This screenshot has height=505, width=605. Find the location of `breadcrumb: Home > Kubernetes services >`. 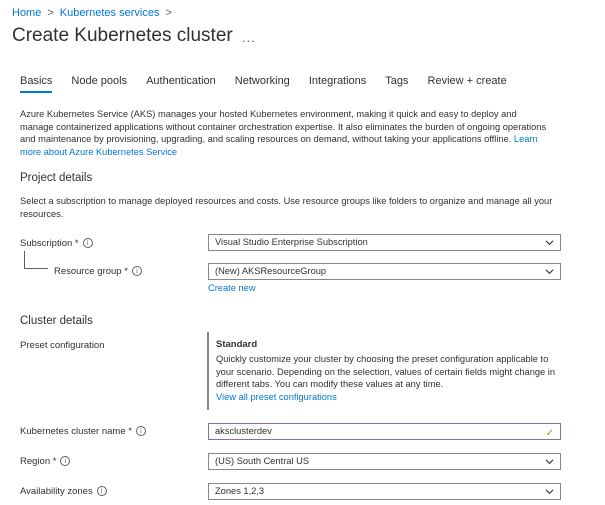

breadcrumb: Home > Kubernetes services > is located at coordinates (95, 13).